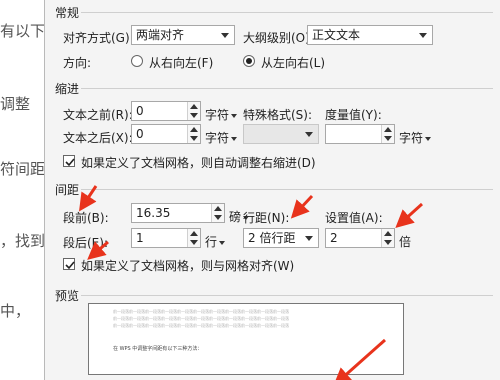  I want to click on annotation-arrow-space-after, so click(98, 250).